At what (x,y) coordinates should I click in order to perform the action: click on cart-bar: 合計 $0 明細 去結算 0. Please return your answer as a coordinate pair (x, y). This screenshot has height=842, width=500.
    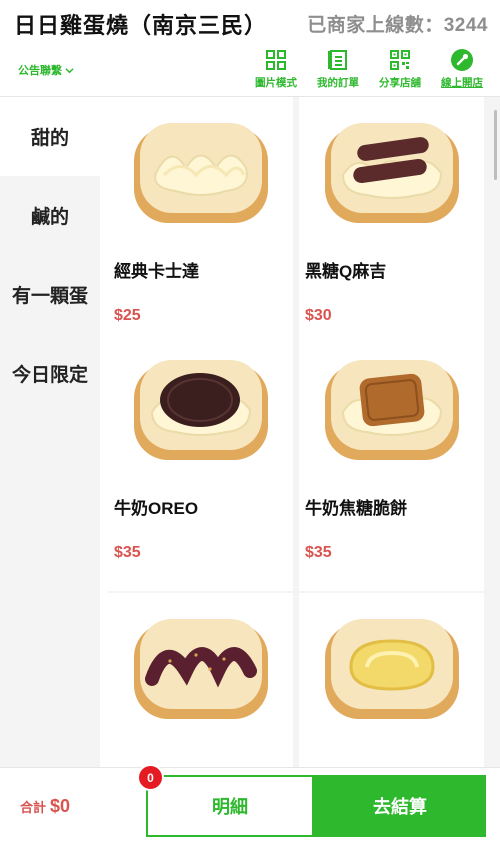
    Looking at the image, I should click on (250, 803).